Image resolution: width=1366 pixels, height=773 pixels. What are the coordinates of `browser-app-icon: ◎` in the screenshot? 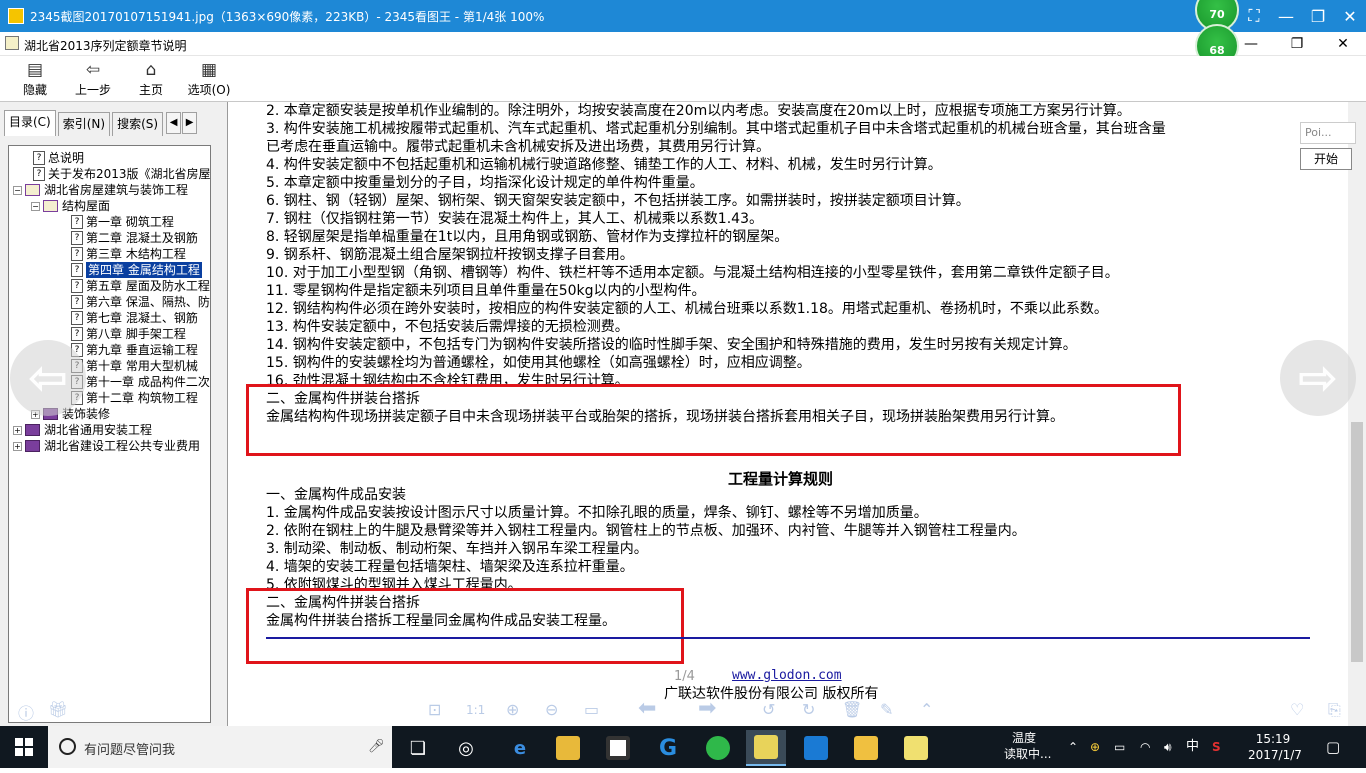 It's located at (466, 748).